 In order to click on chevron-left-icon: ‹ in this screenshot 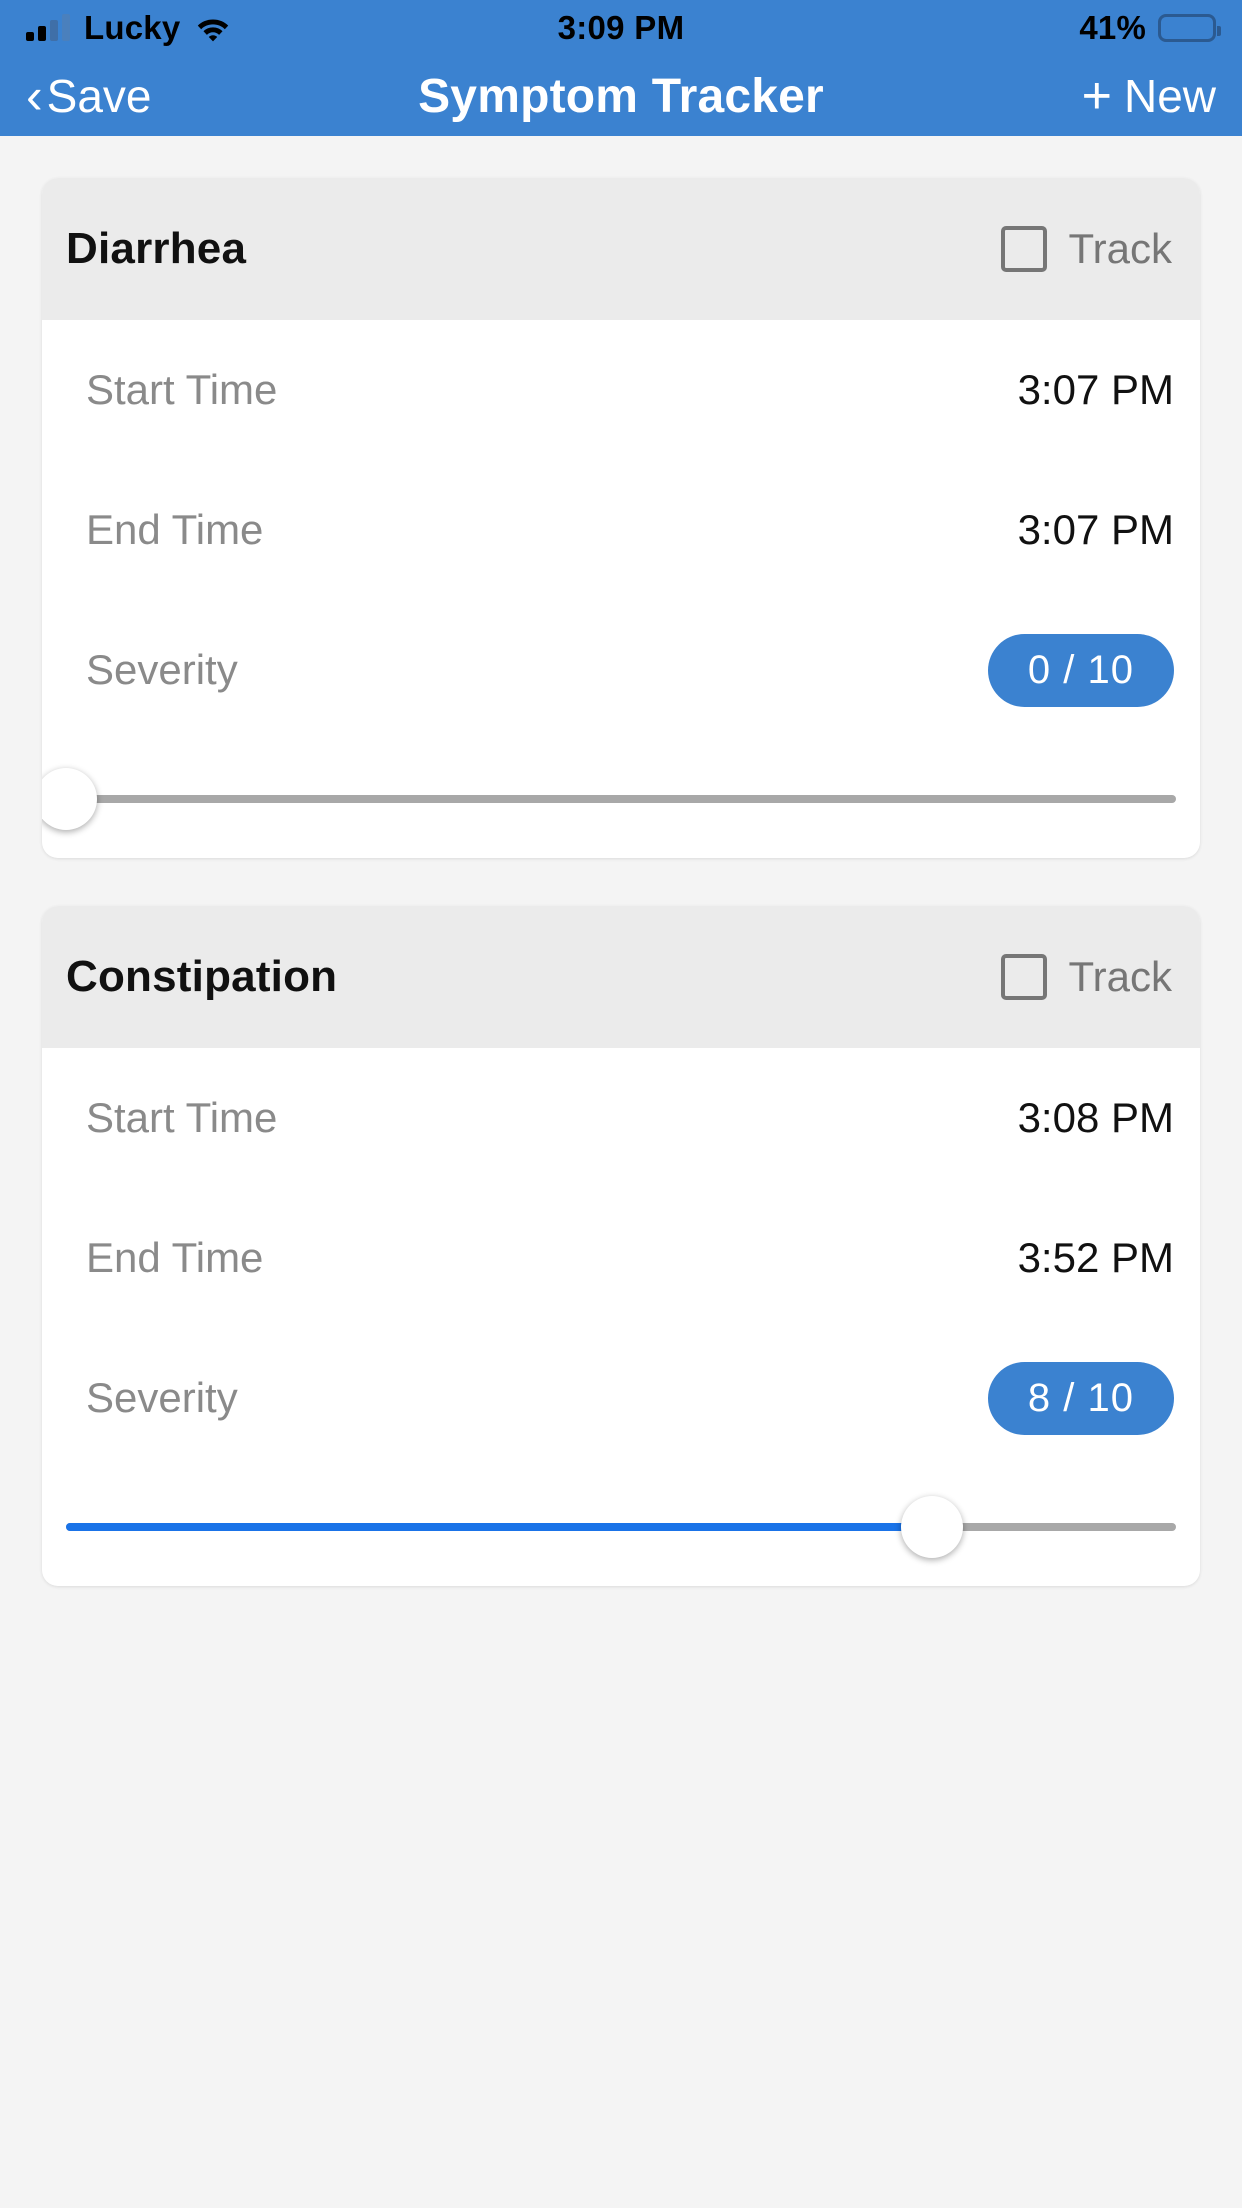, I will do `click(34, 96)`.